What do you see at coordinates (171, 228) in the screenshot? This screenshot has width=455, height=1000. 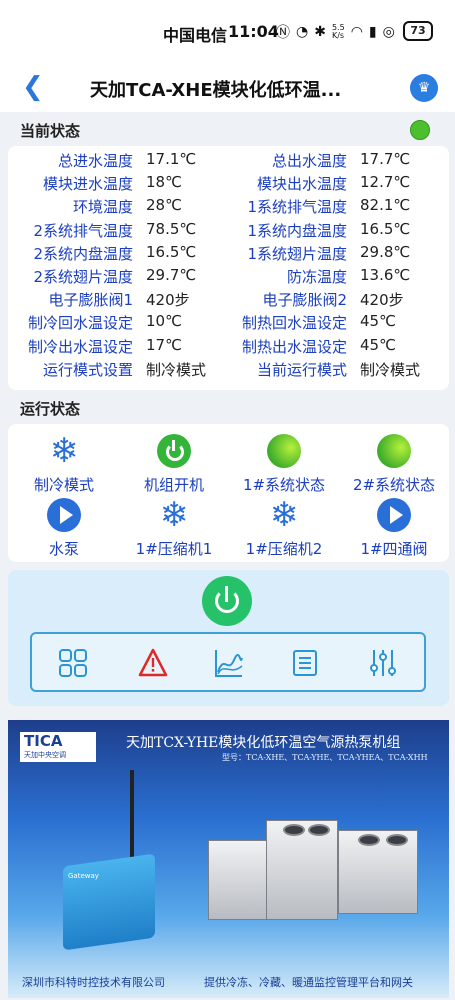 I see `param-value: 78.5℃` at bounding box center [171, 228].